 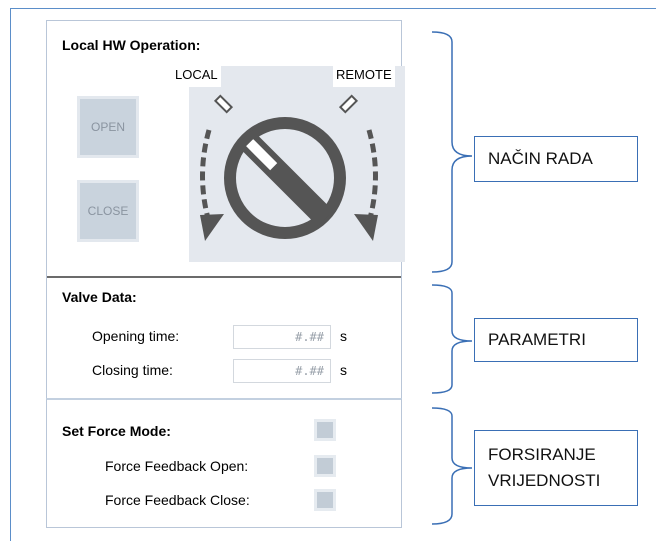 I want to click on rotary-switch-icon, so click(x=289, y=167).